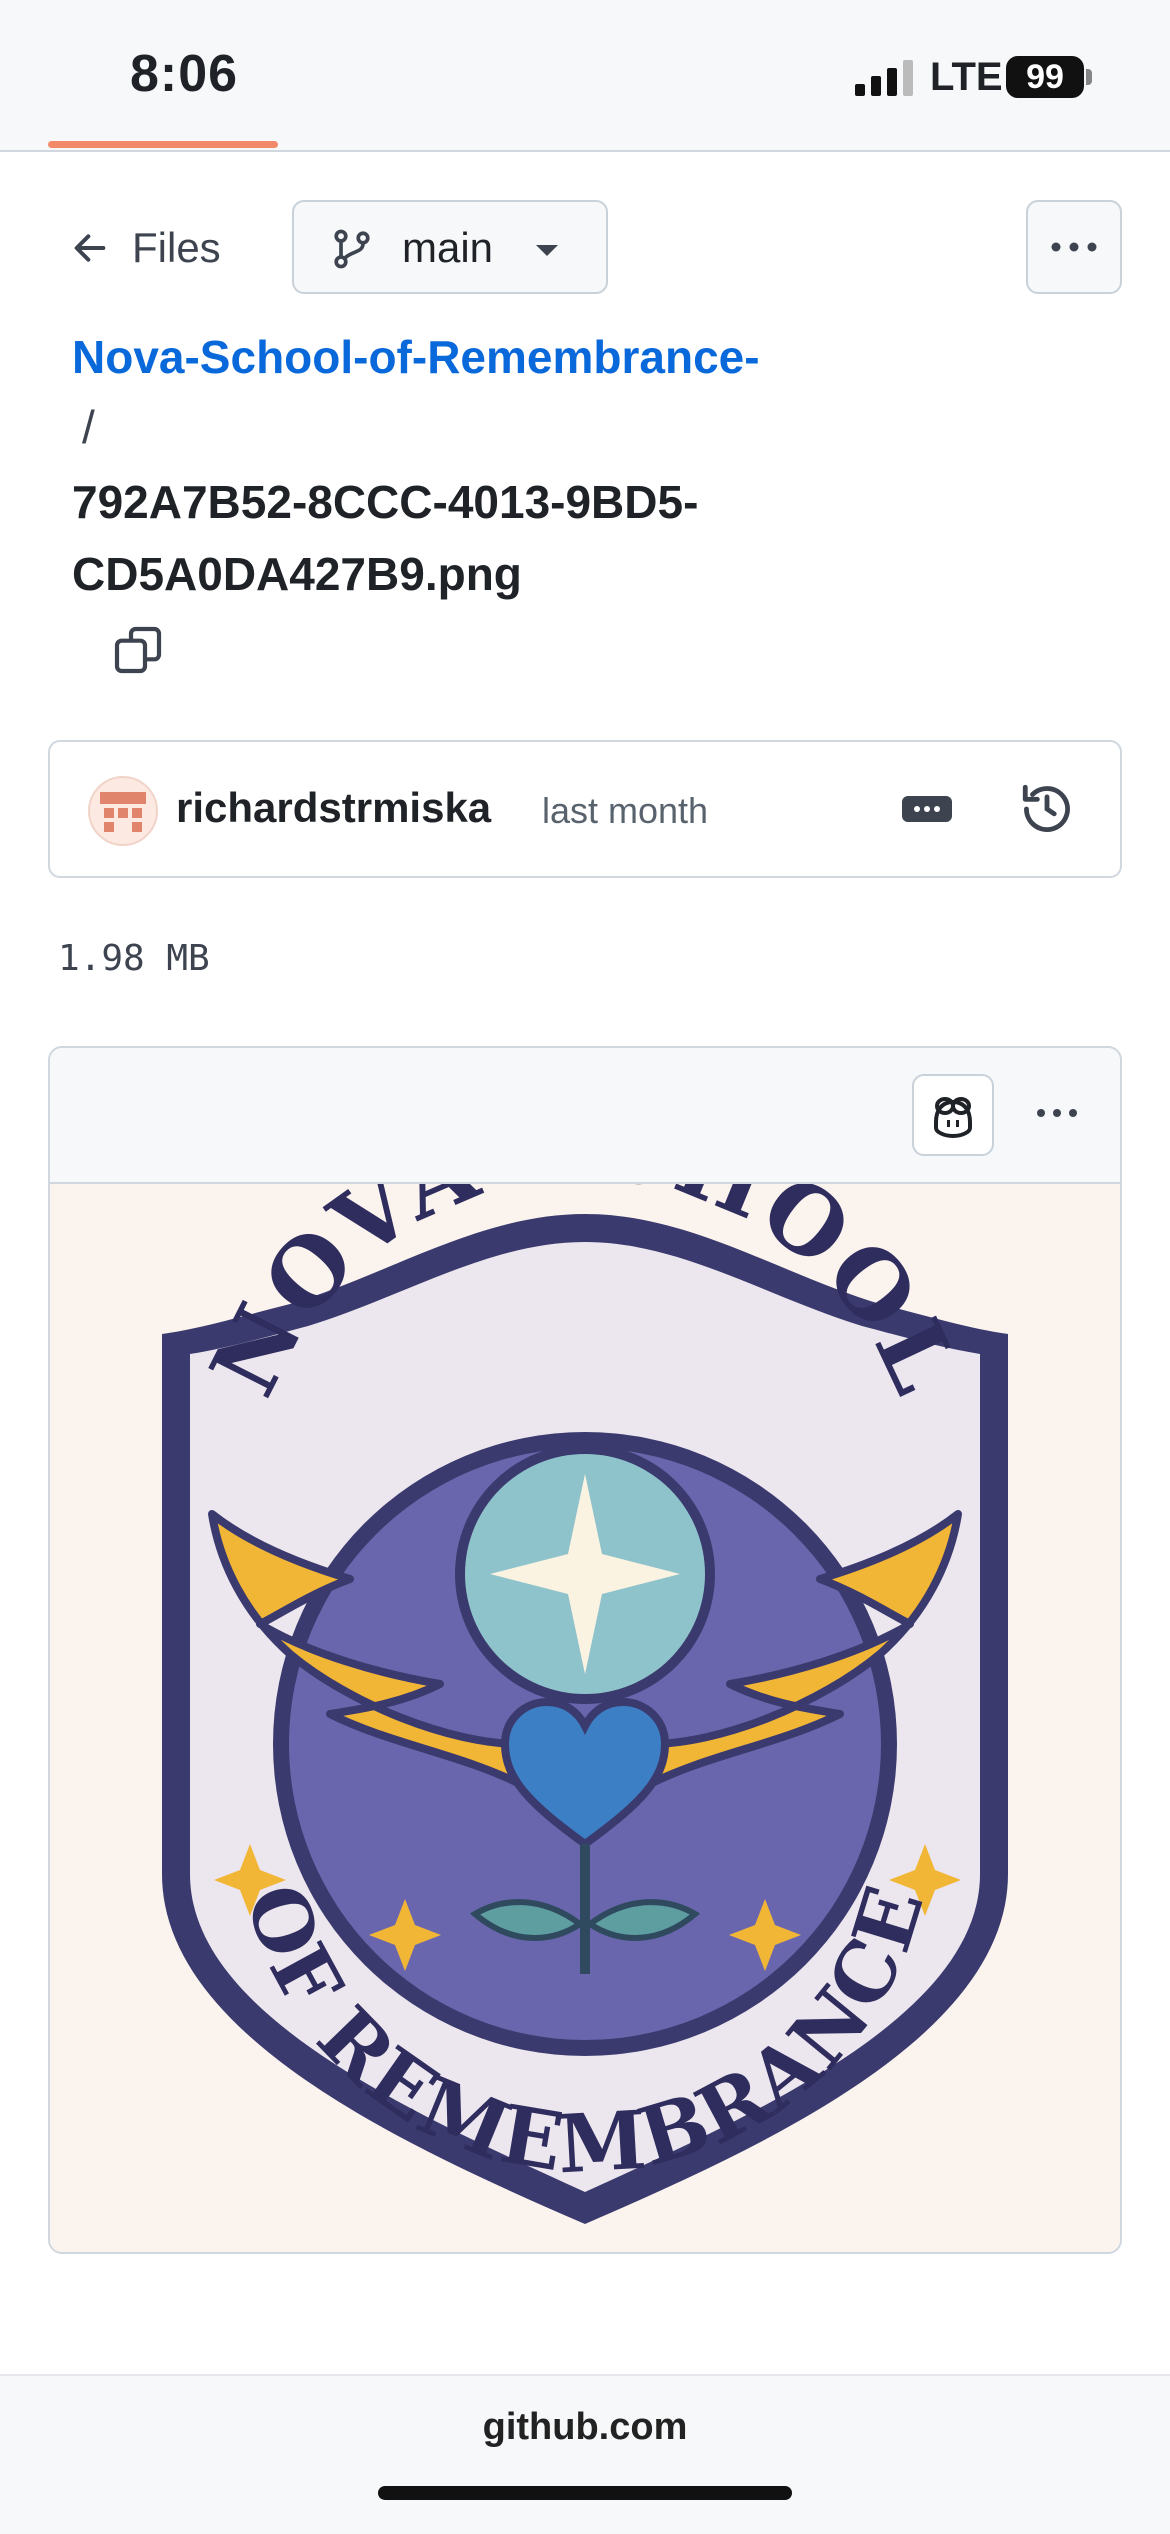 The height and width of the screenshot is (2534, 1170). Describe the element at coordinates (134, 958) in the screenshot. I see `file-size: 1.98 MB` at that location.